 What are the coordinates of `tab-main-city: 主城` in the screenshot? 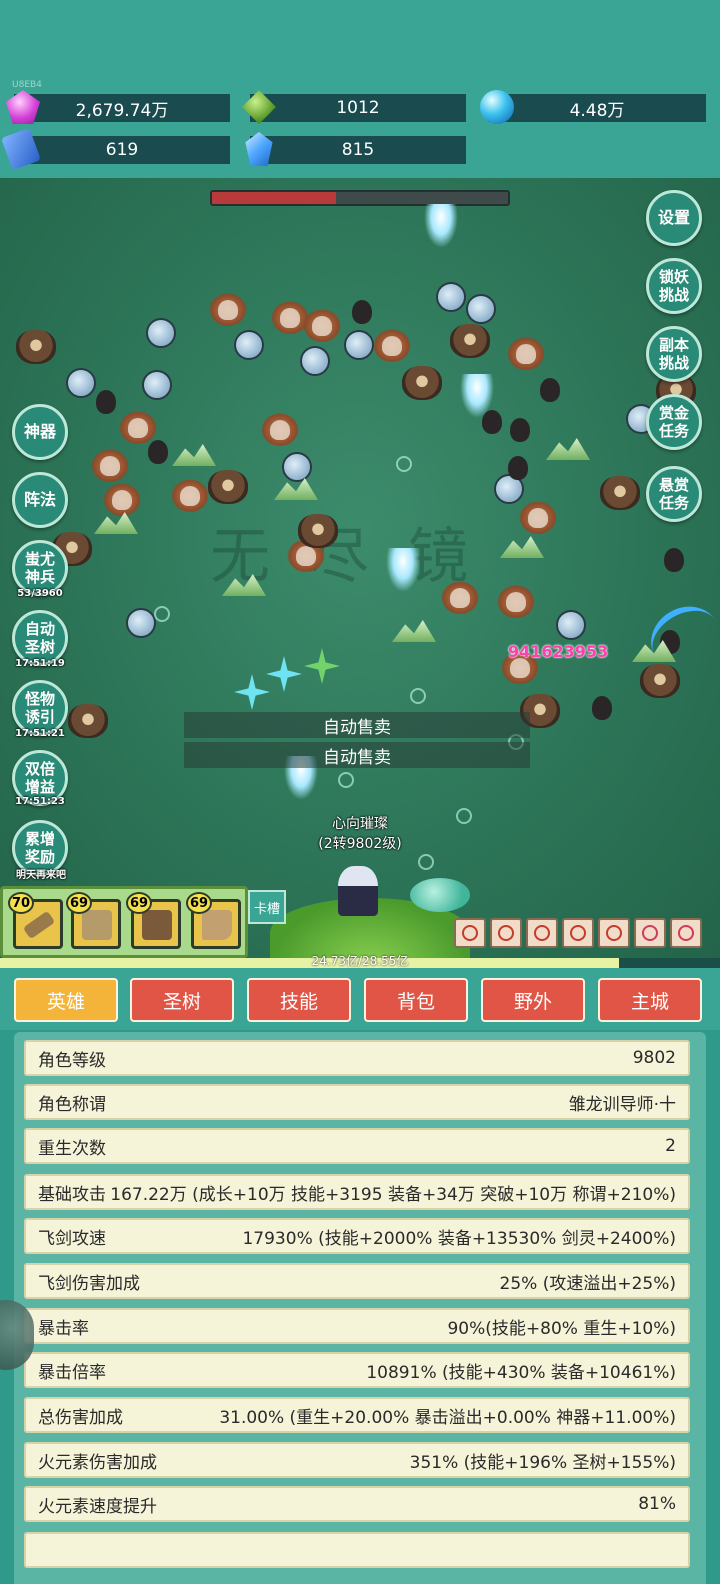 It's located at (650, 1000).